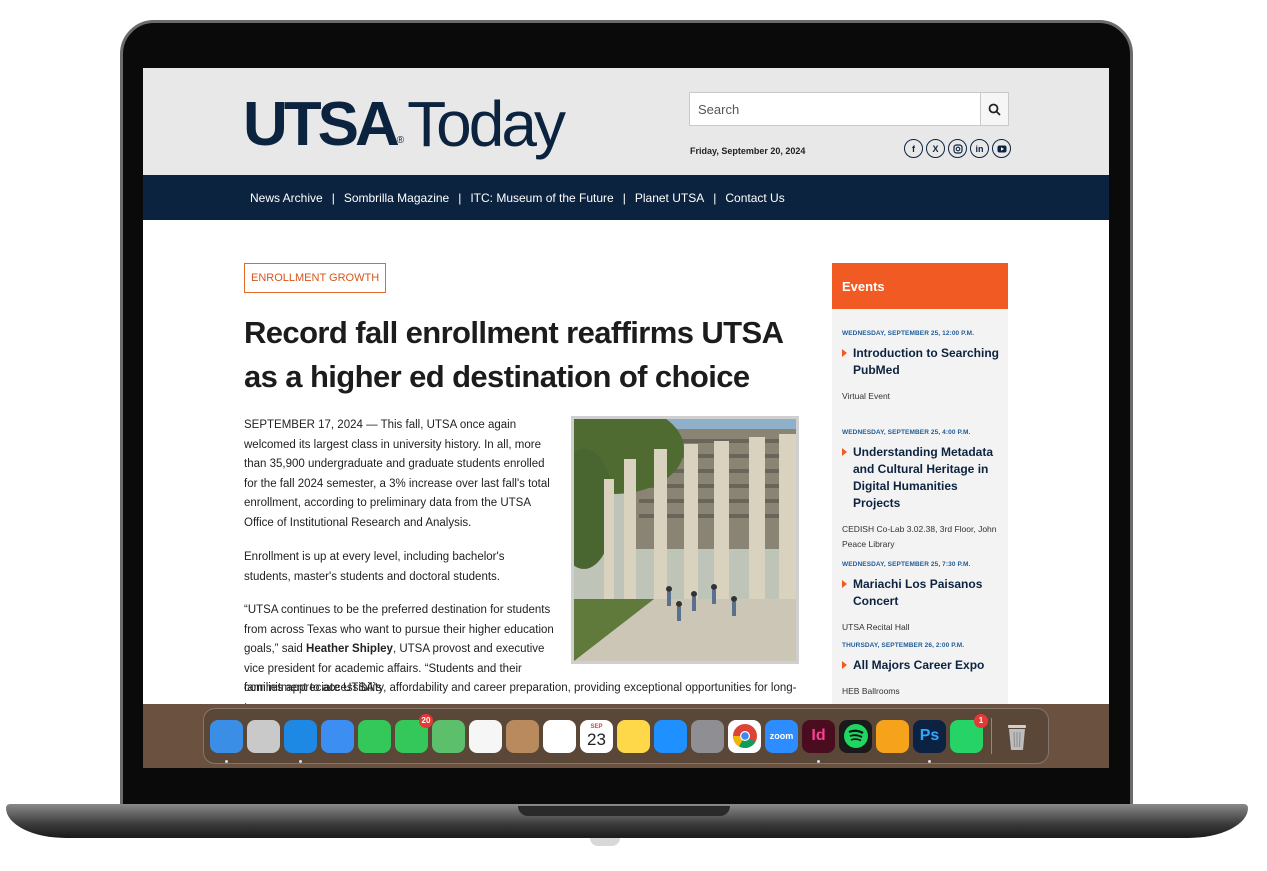  I want to click on pages-icon, so click(892, 736).